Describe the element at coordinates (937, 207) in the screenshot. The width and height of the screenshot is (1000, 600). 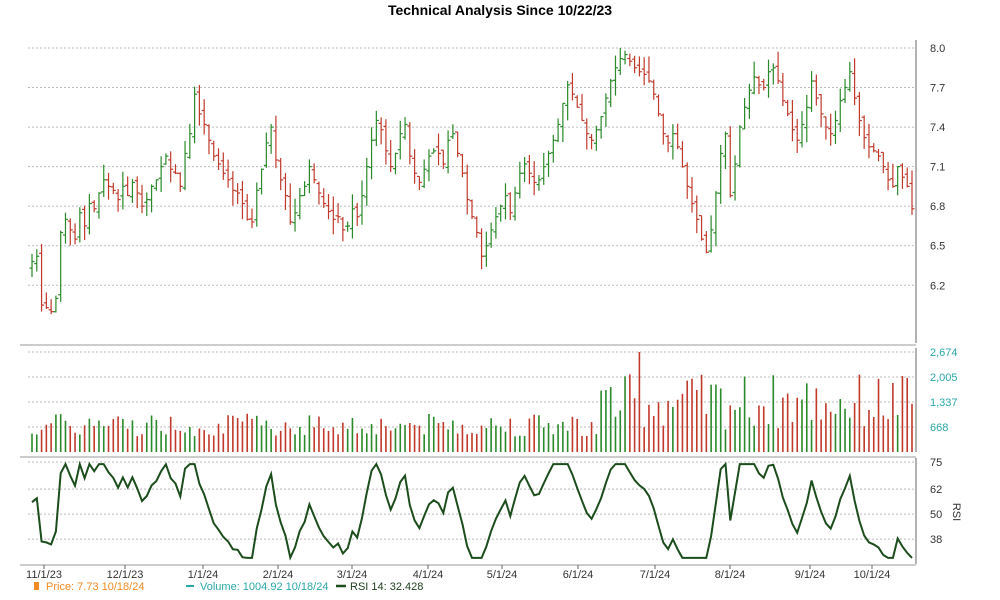
I see `price-tick-label: 6.8` at that location.